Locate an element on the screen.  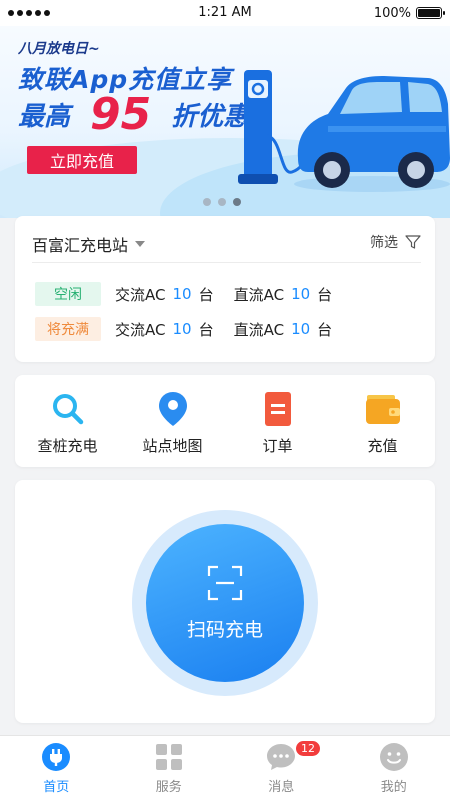
filter-button: 筛选 is located at coordinates (395, 242).